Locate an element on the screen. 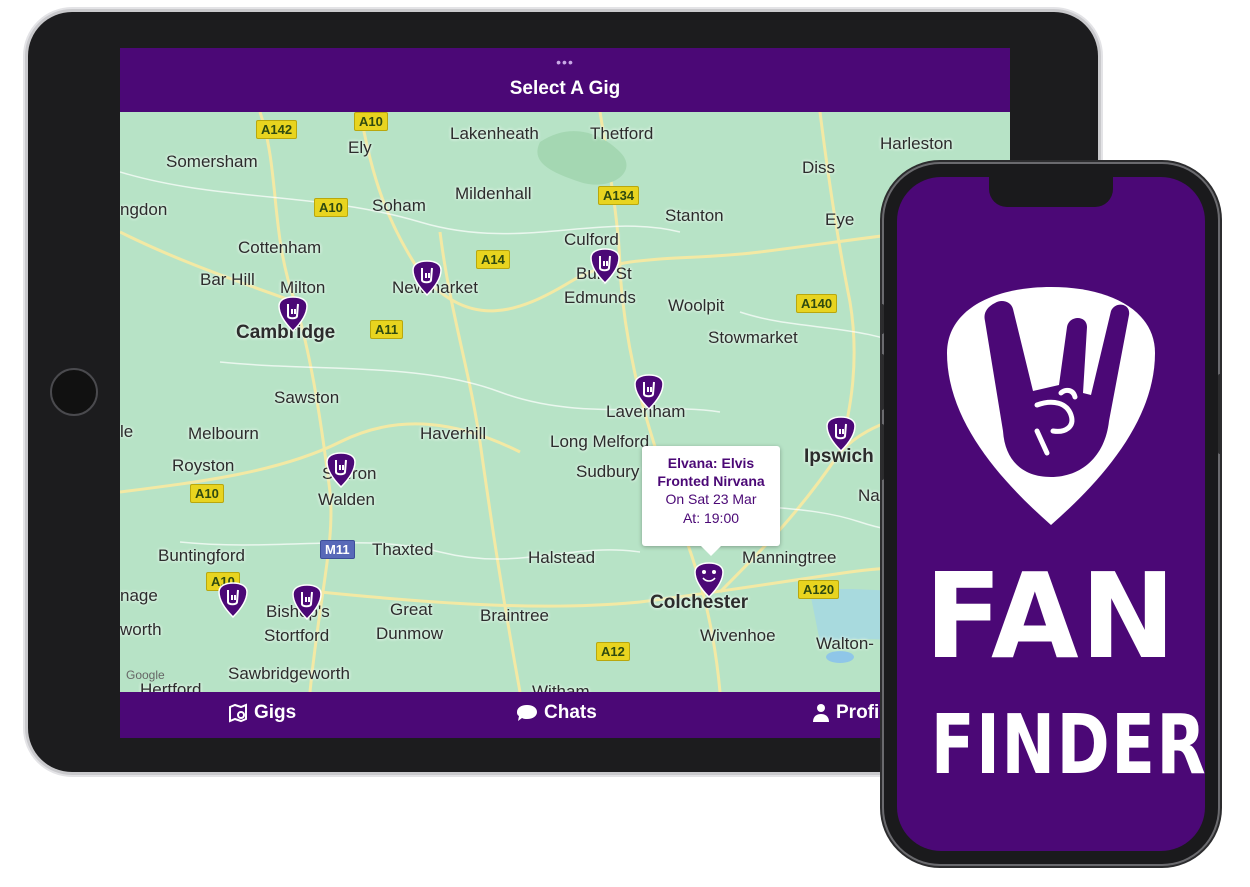  map-label: Stortford is located at coordinates (297, 635).